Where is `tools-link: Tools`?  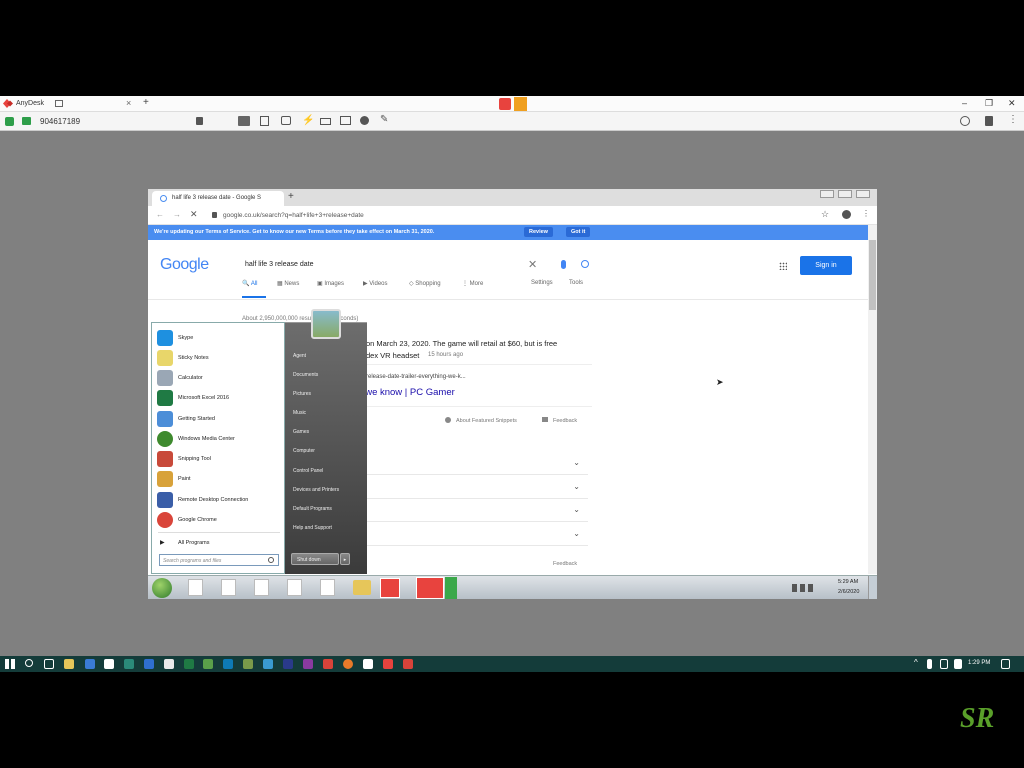 tools-link: Tools is located at coordinates (576, 283).